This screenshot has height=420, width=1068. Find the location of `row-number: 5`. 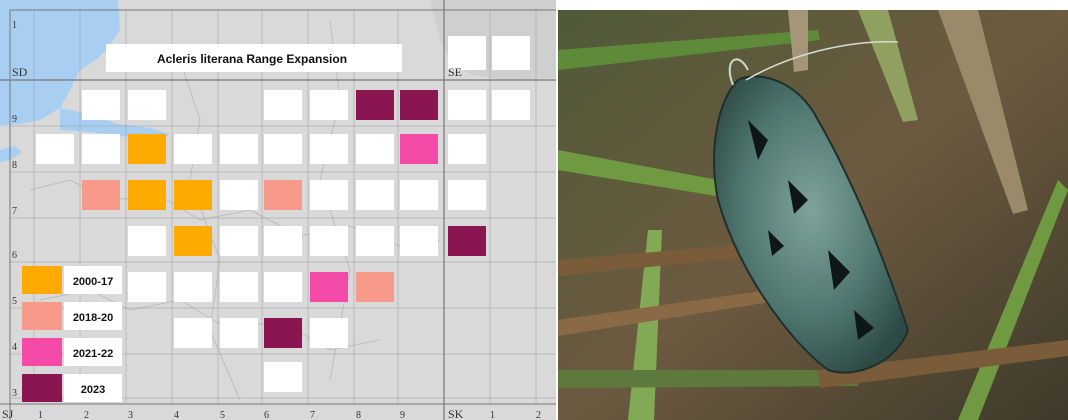

row-number: 5 is located at coordinates (14, 301).